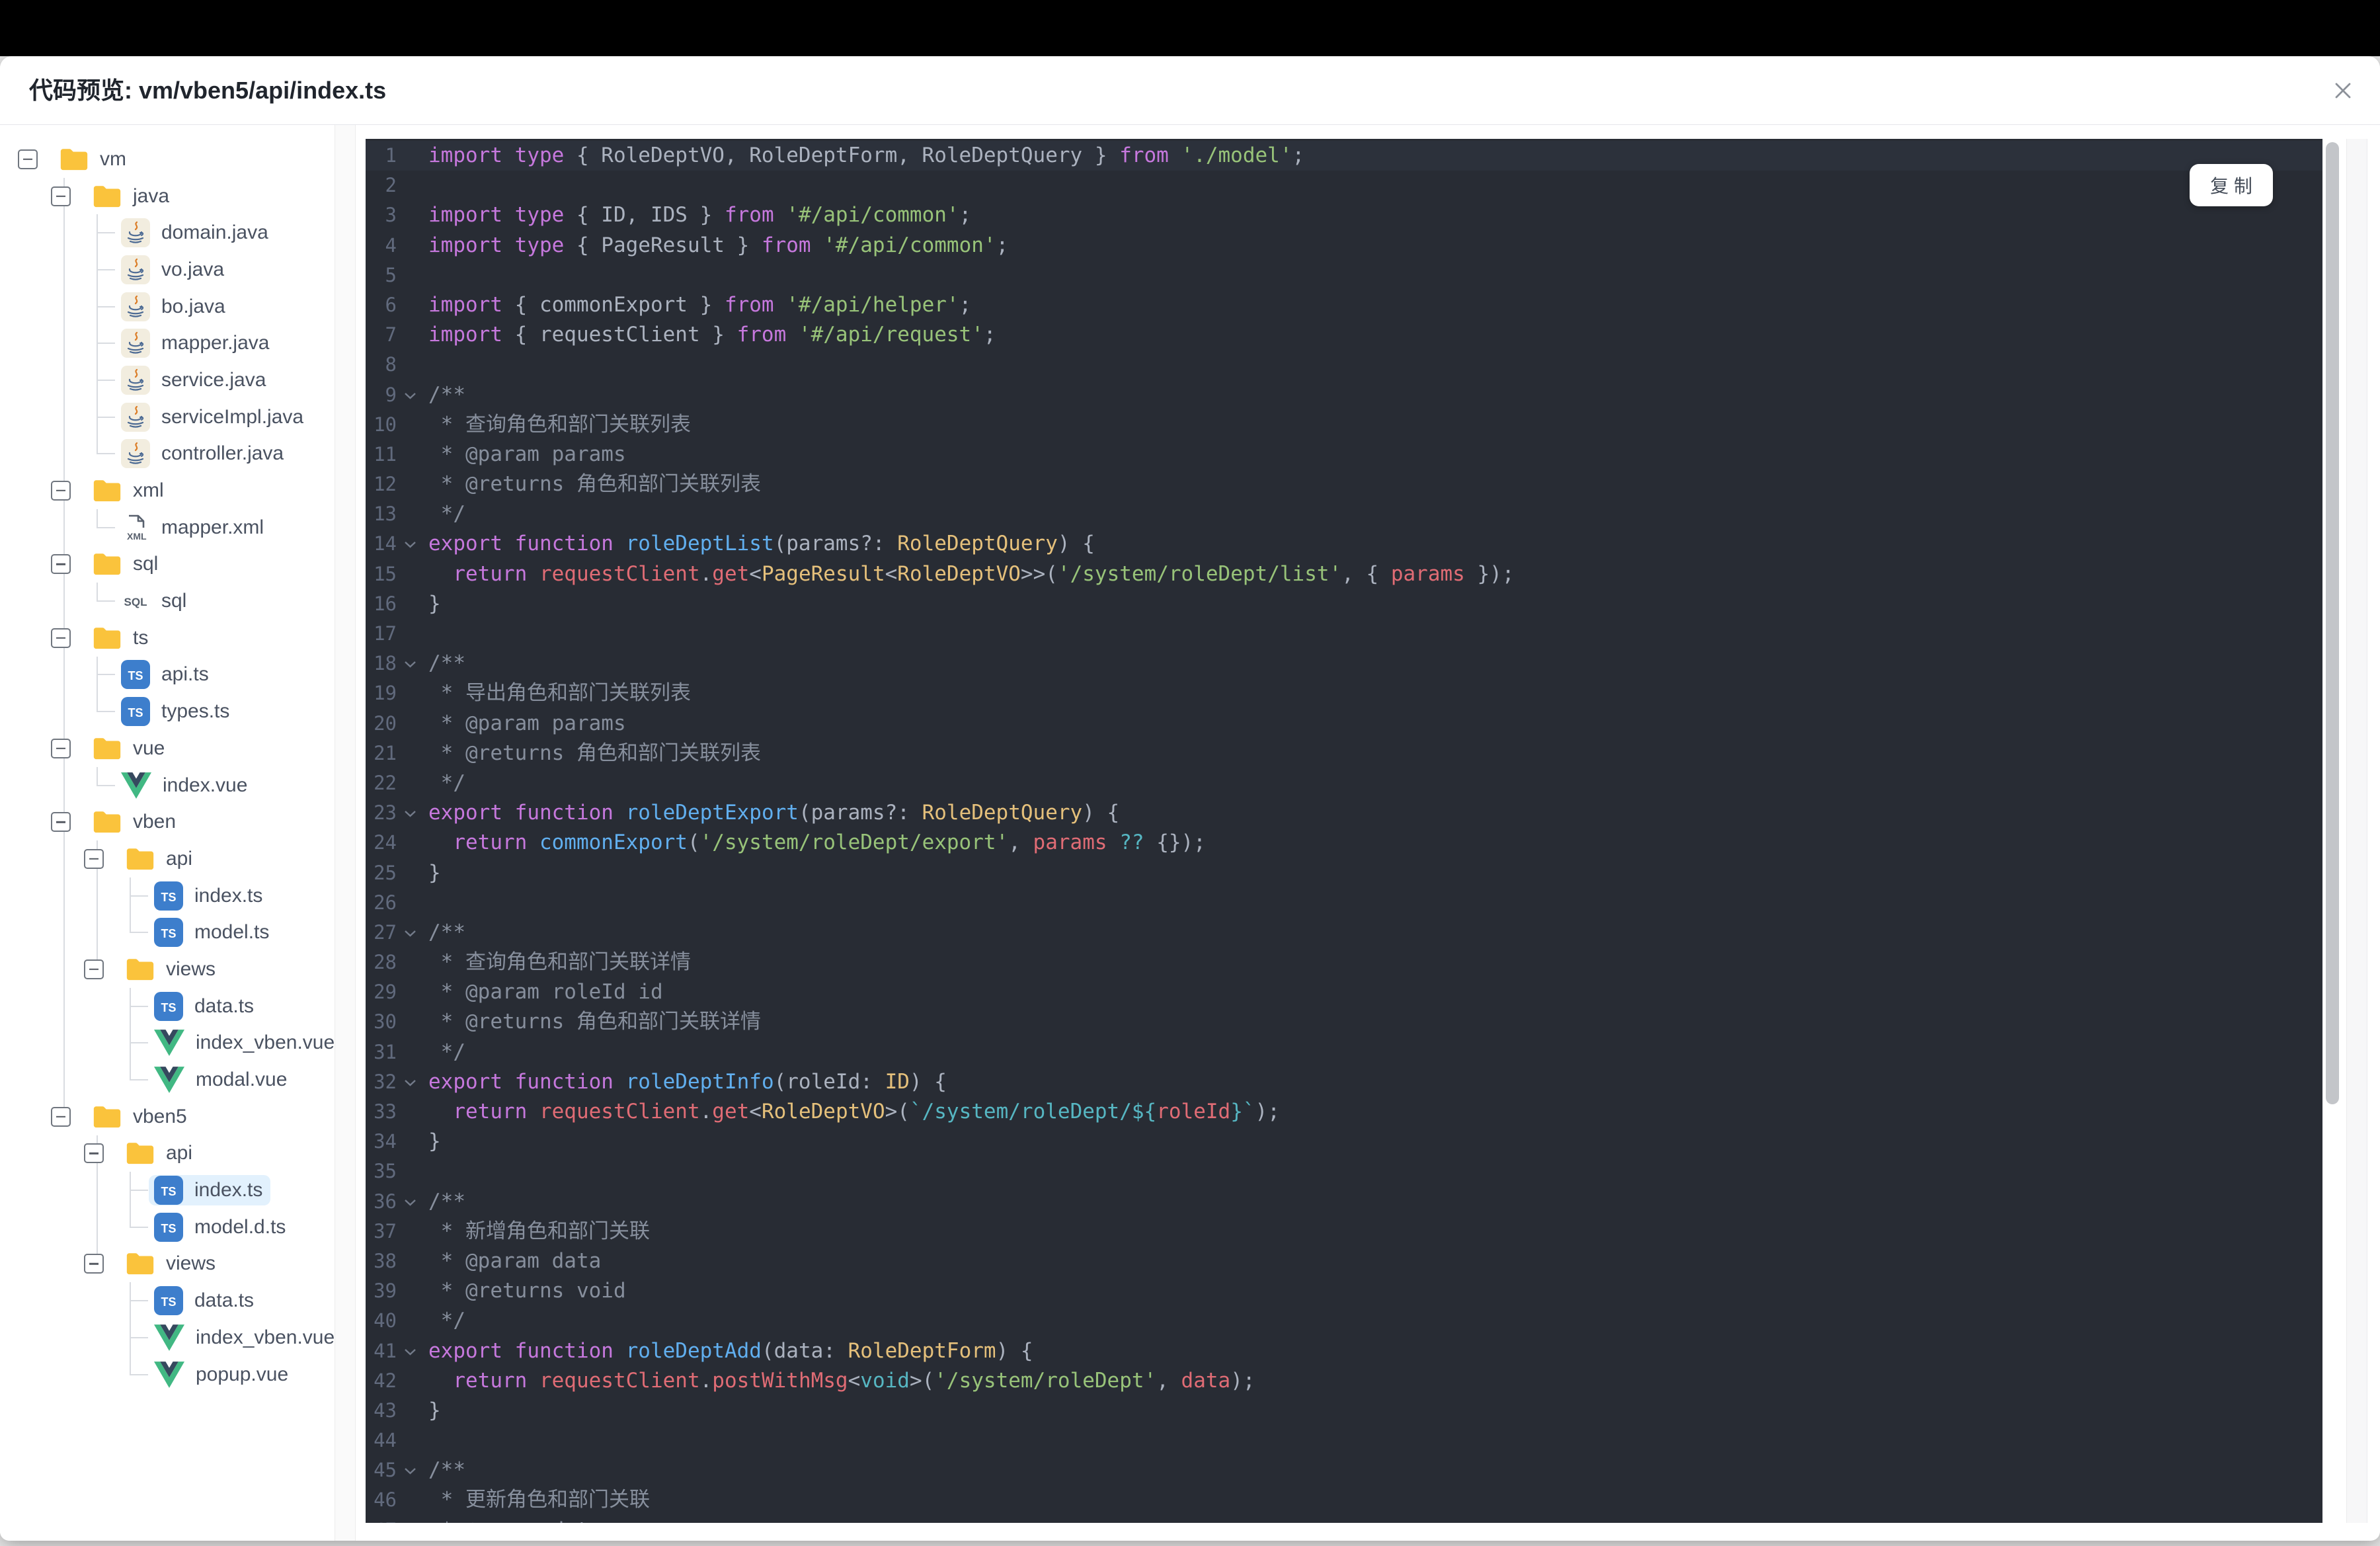  What do you see at coordinates (167, 638) in the screenshot?
I see `tree-row-ts: ts` at bounding box center [167, 638].